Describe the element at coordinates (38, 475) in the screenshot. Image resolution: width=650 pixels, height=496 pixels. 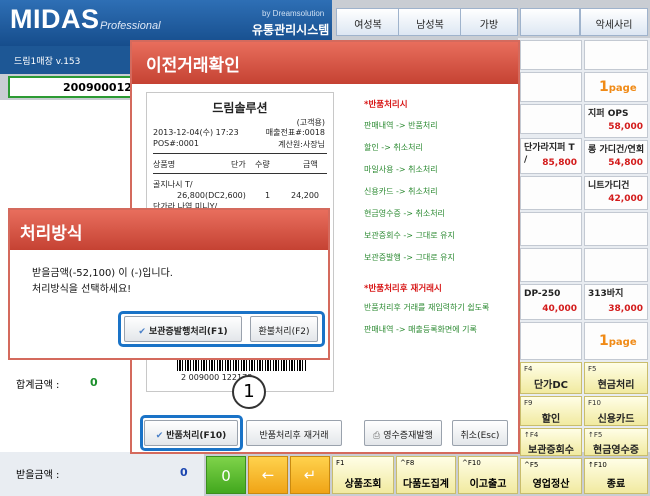
I see `received-label: 받을금액 :` at that location.